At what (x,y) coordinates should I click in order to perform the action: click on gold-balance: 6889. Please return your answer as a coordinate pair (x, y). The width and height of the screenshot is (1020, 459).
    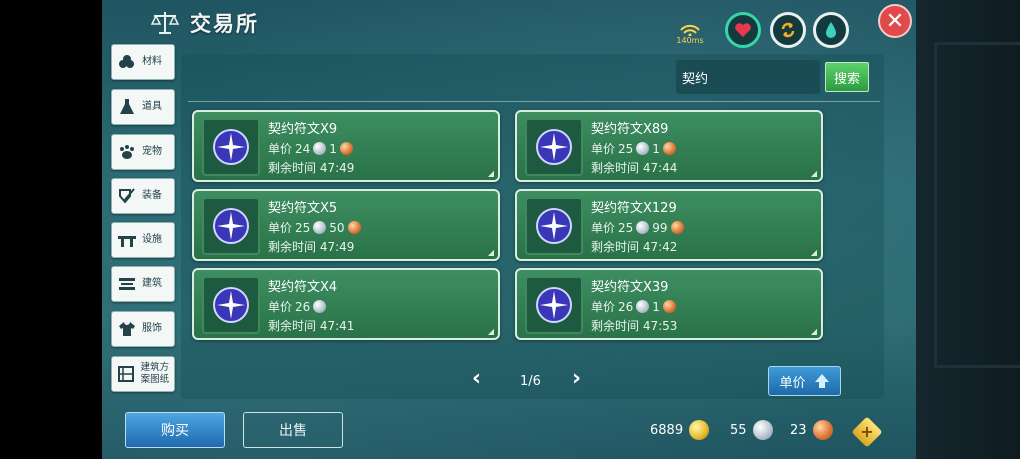
    Looking at the image, I should click on (680, 430).